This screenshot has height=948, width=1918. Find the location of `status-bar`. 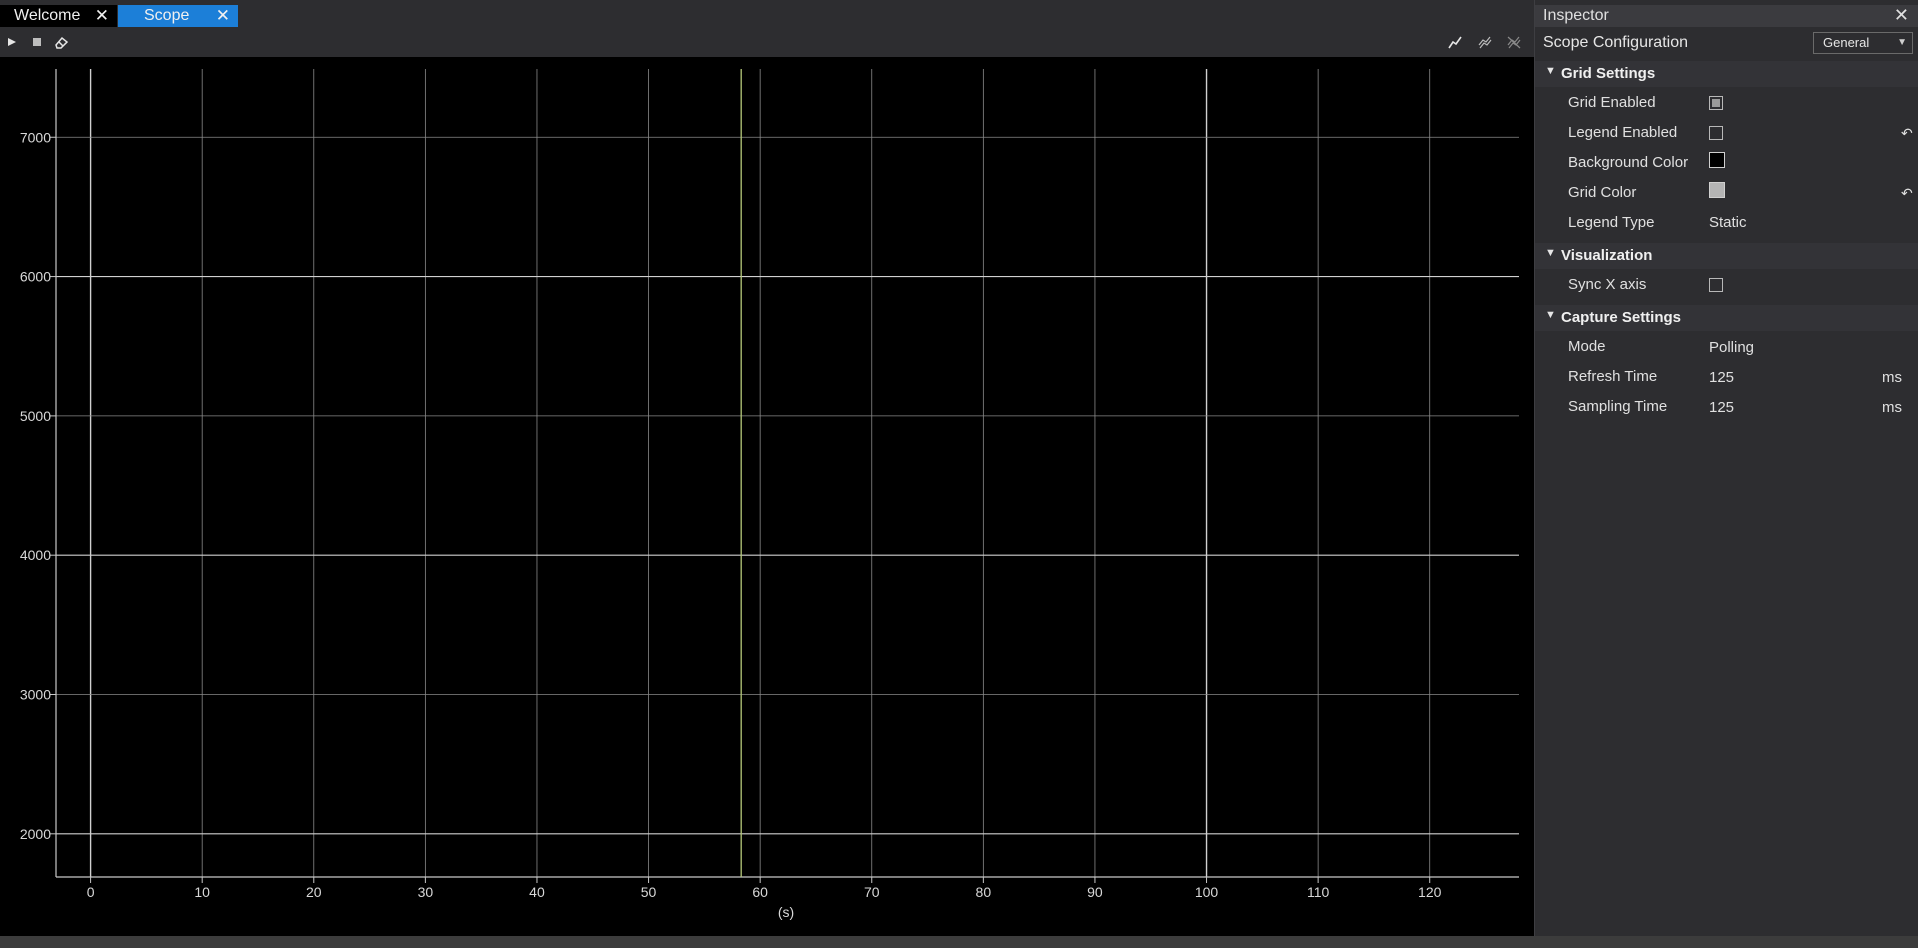

status-bar is located at coordinates (959, 942).